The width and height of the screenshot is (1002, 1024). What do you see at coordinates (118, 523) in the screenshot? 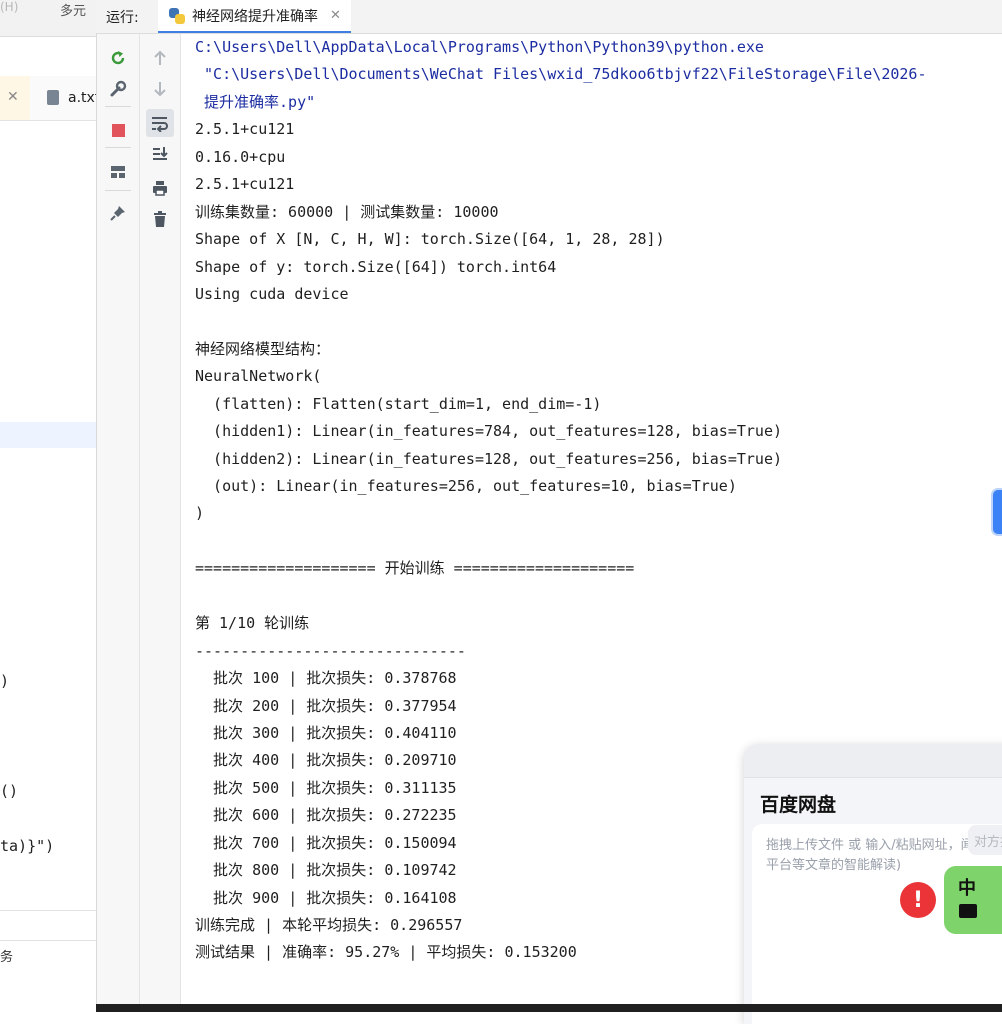
I see `run-toolbar-left` at bounding box center [118, 523].